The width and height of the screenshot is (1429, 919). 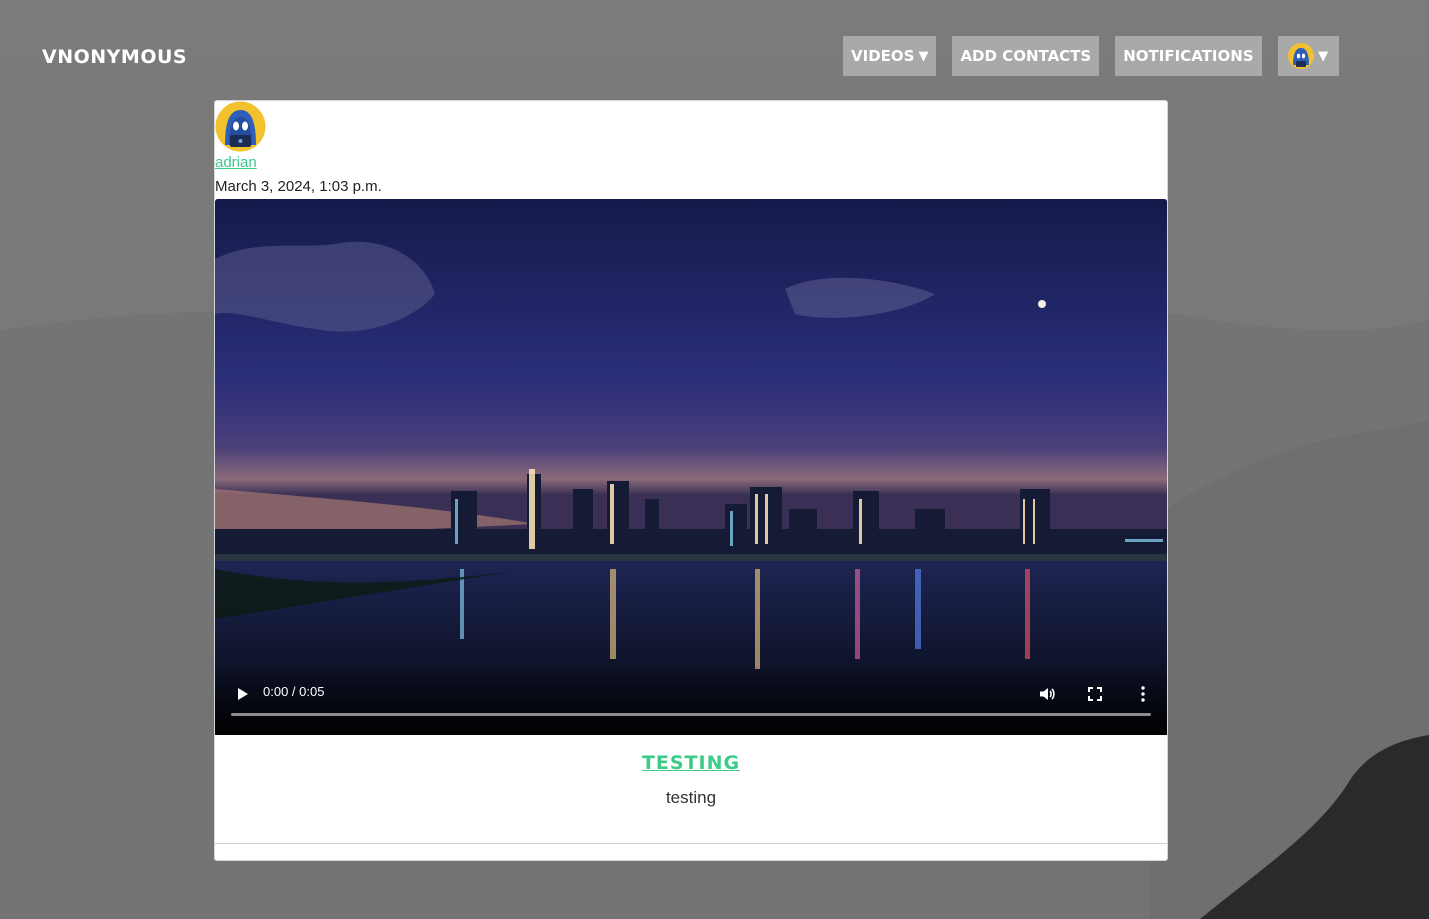 What do you see at coordinates (691, 843) in the screenshot?
I see `card-divider` at bounding box center [691, 843].